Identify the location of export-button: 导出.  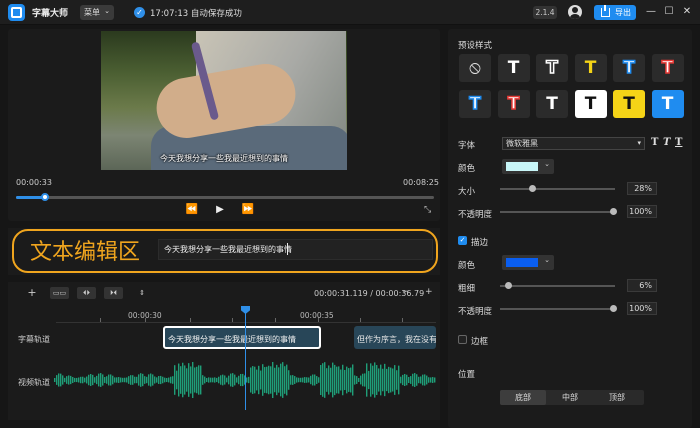
(615, 12).